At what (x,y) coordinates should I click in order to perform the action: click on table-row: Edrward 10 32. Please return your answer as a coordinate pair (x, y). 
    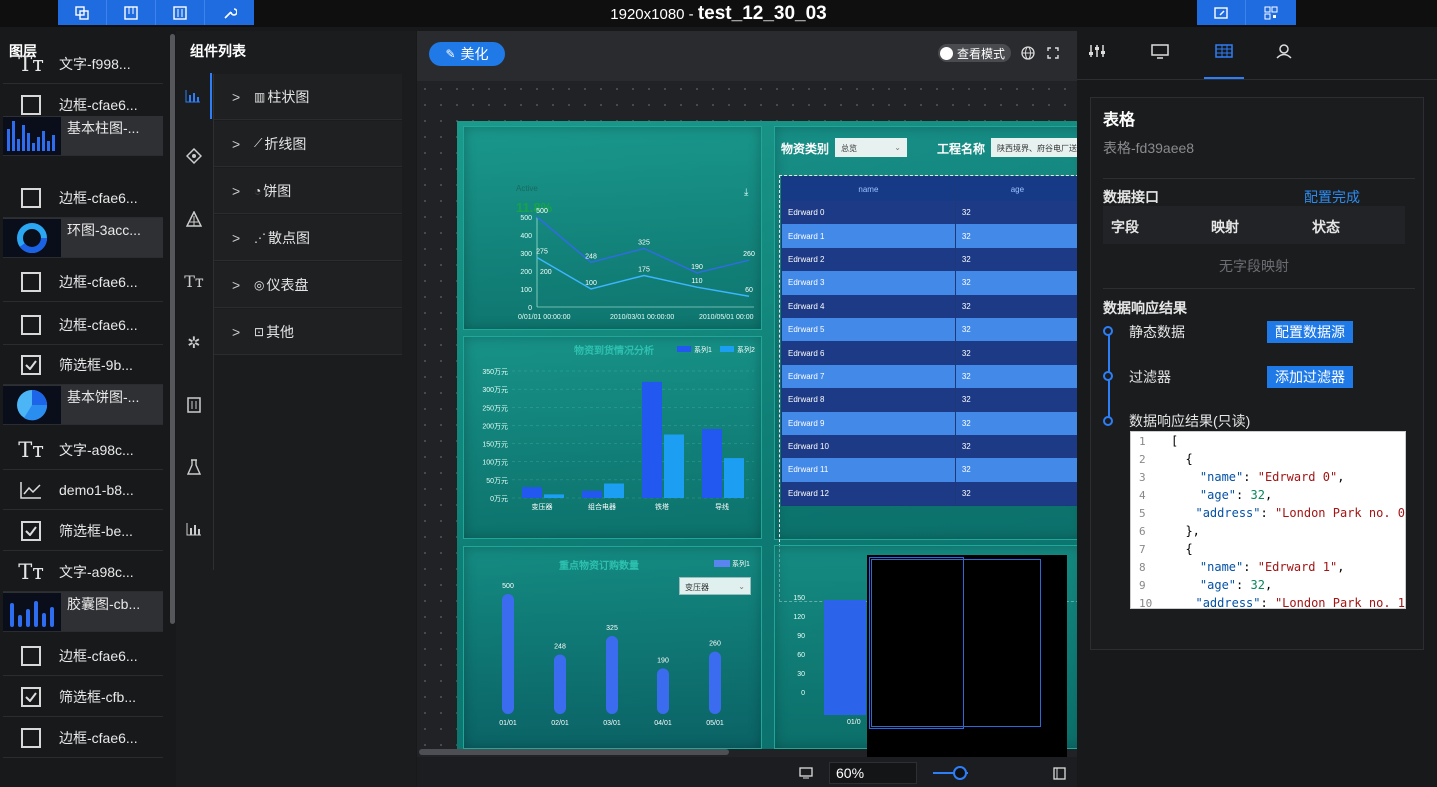
    Looking at the image, I should click on (929, 446).